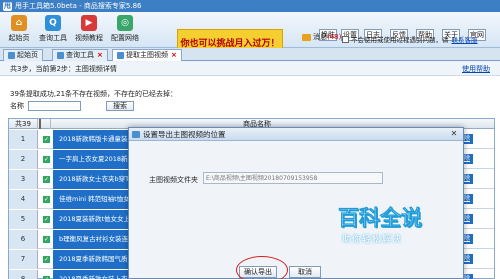  I want to click on name-filter-label: 名称, so click(17, 106).